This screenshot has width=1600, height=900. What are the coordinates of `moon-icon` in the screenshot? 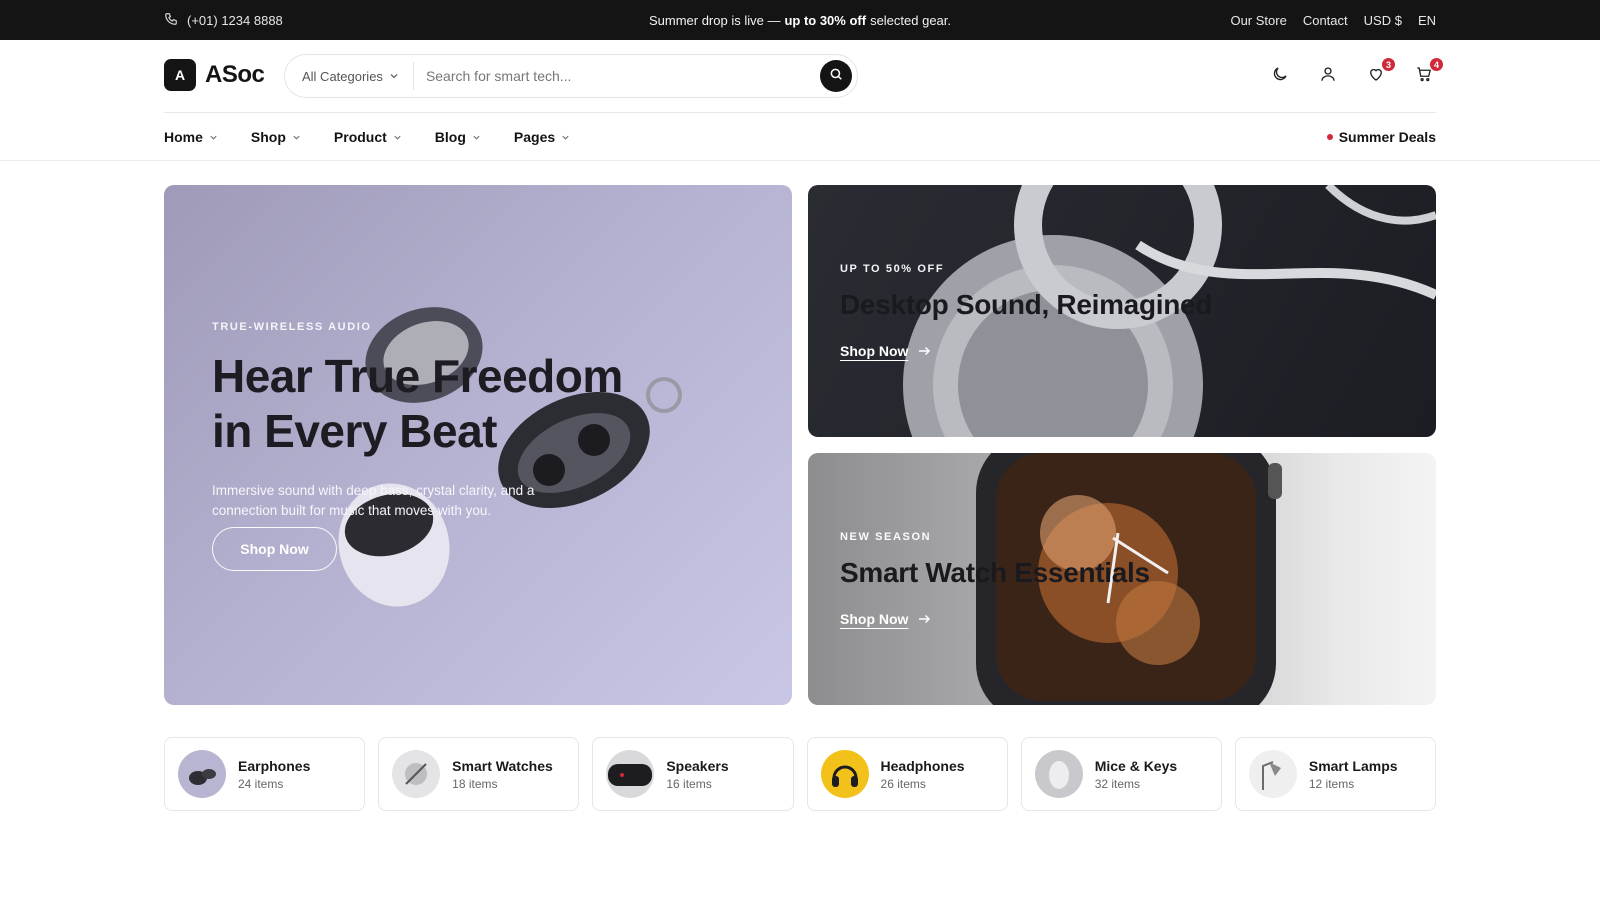 It's located at (1280, 76).